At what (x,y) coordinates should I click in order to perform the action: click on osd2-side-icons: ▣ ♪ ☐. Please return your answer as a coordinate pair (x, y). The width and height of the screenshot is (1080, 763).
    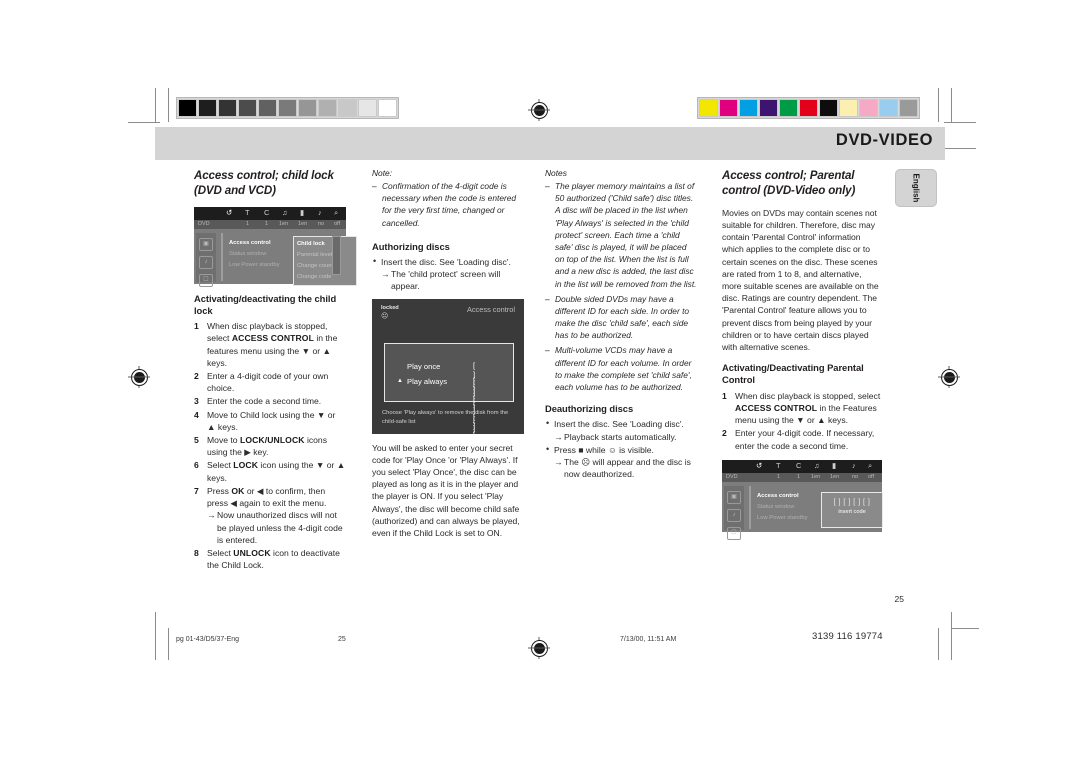
    Looking at the image, I should click on (734, 512).